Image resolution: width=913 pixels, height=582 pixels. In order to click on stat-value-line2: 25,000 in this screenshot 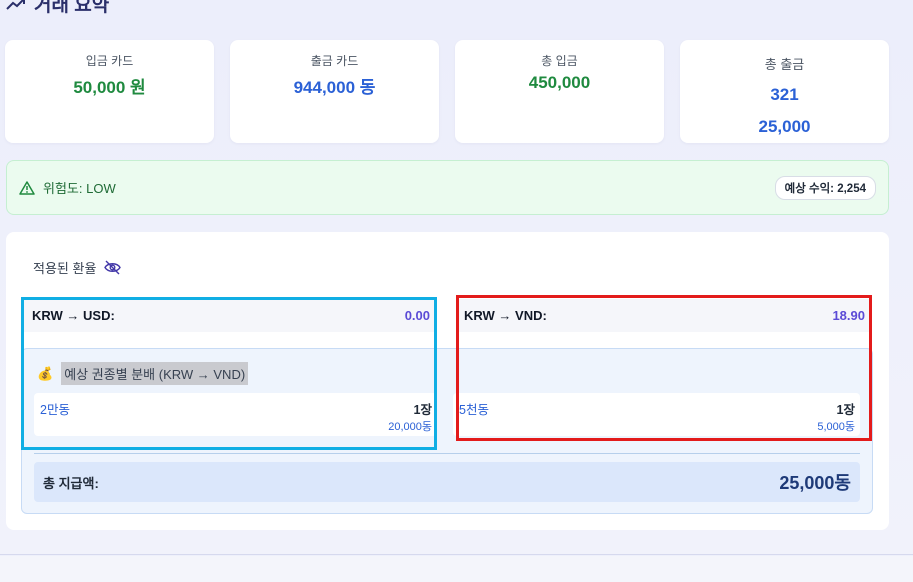, I will do `click(784, 126)`.